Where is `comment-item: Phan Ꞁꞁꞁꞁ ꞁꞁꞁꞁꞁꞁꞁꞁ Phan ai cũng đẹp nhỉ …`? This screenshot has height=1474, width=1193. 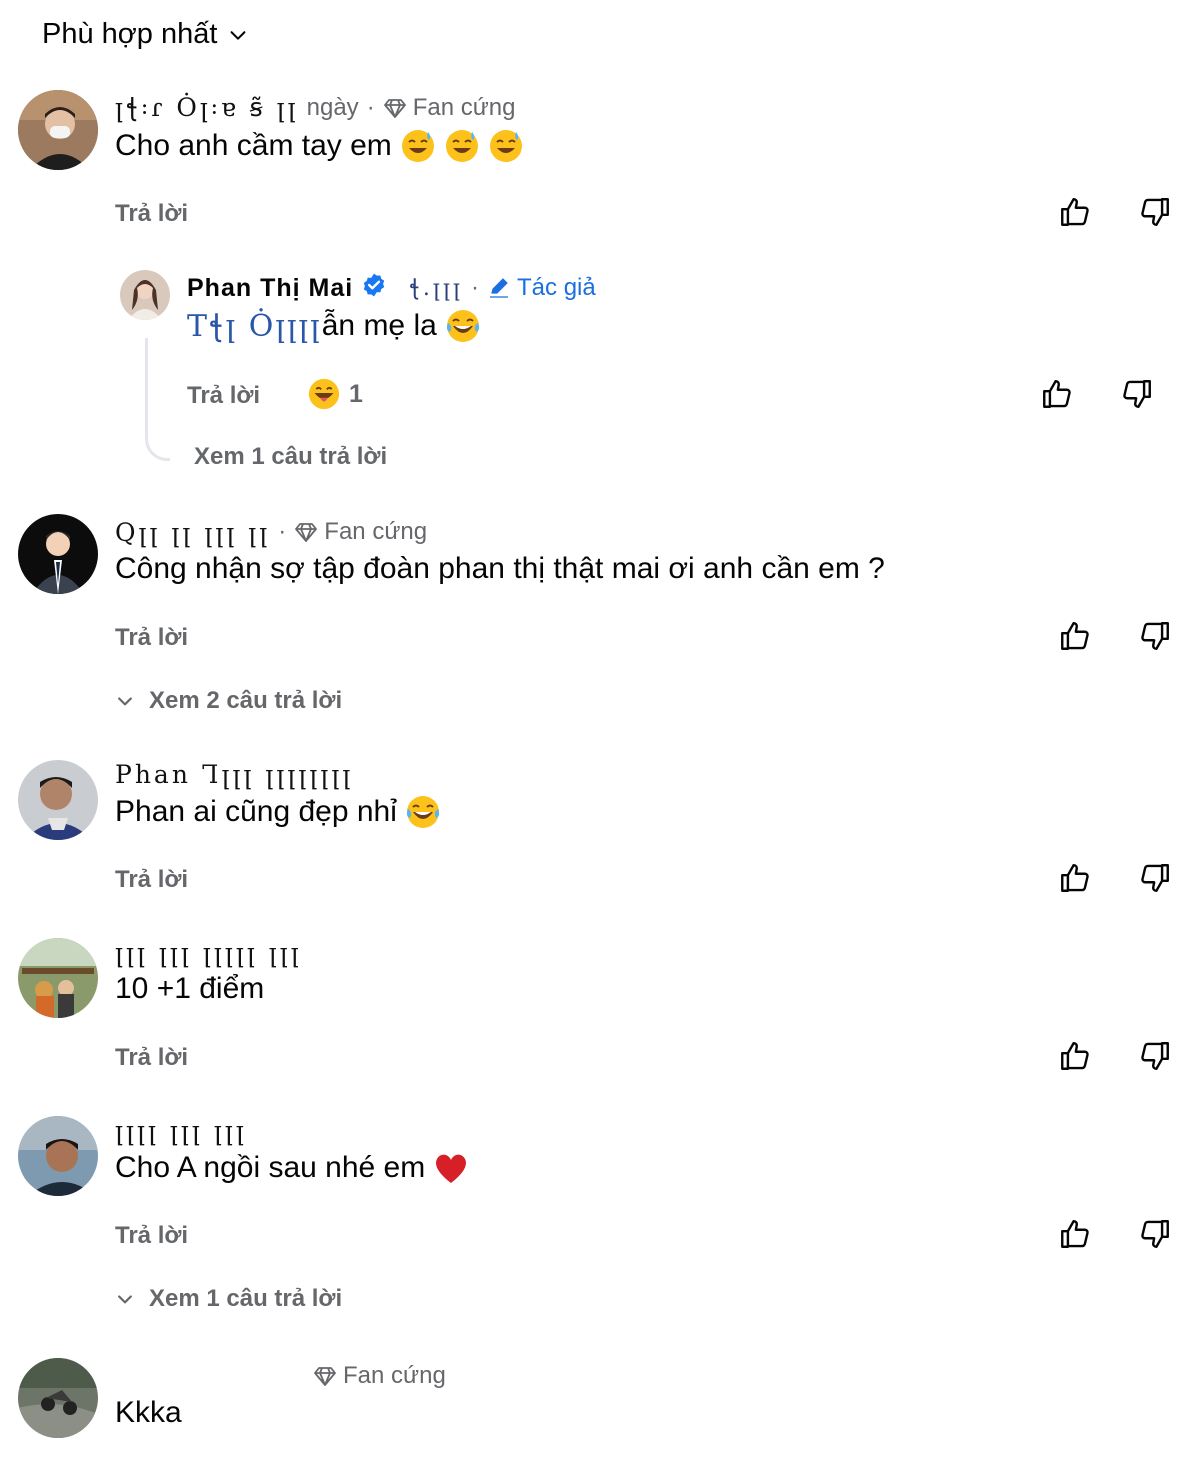 comment-item: Phan Ꞁꞁꞁꞁ ꞁꞁꞁꞁꞁꞁꞁꞁ Phan ai cũng đẹp nhỉ … is located at coordinates (598, 831).